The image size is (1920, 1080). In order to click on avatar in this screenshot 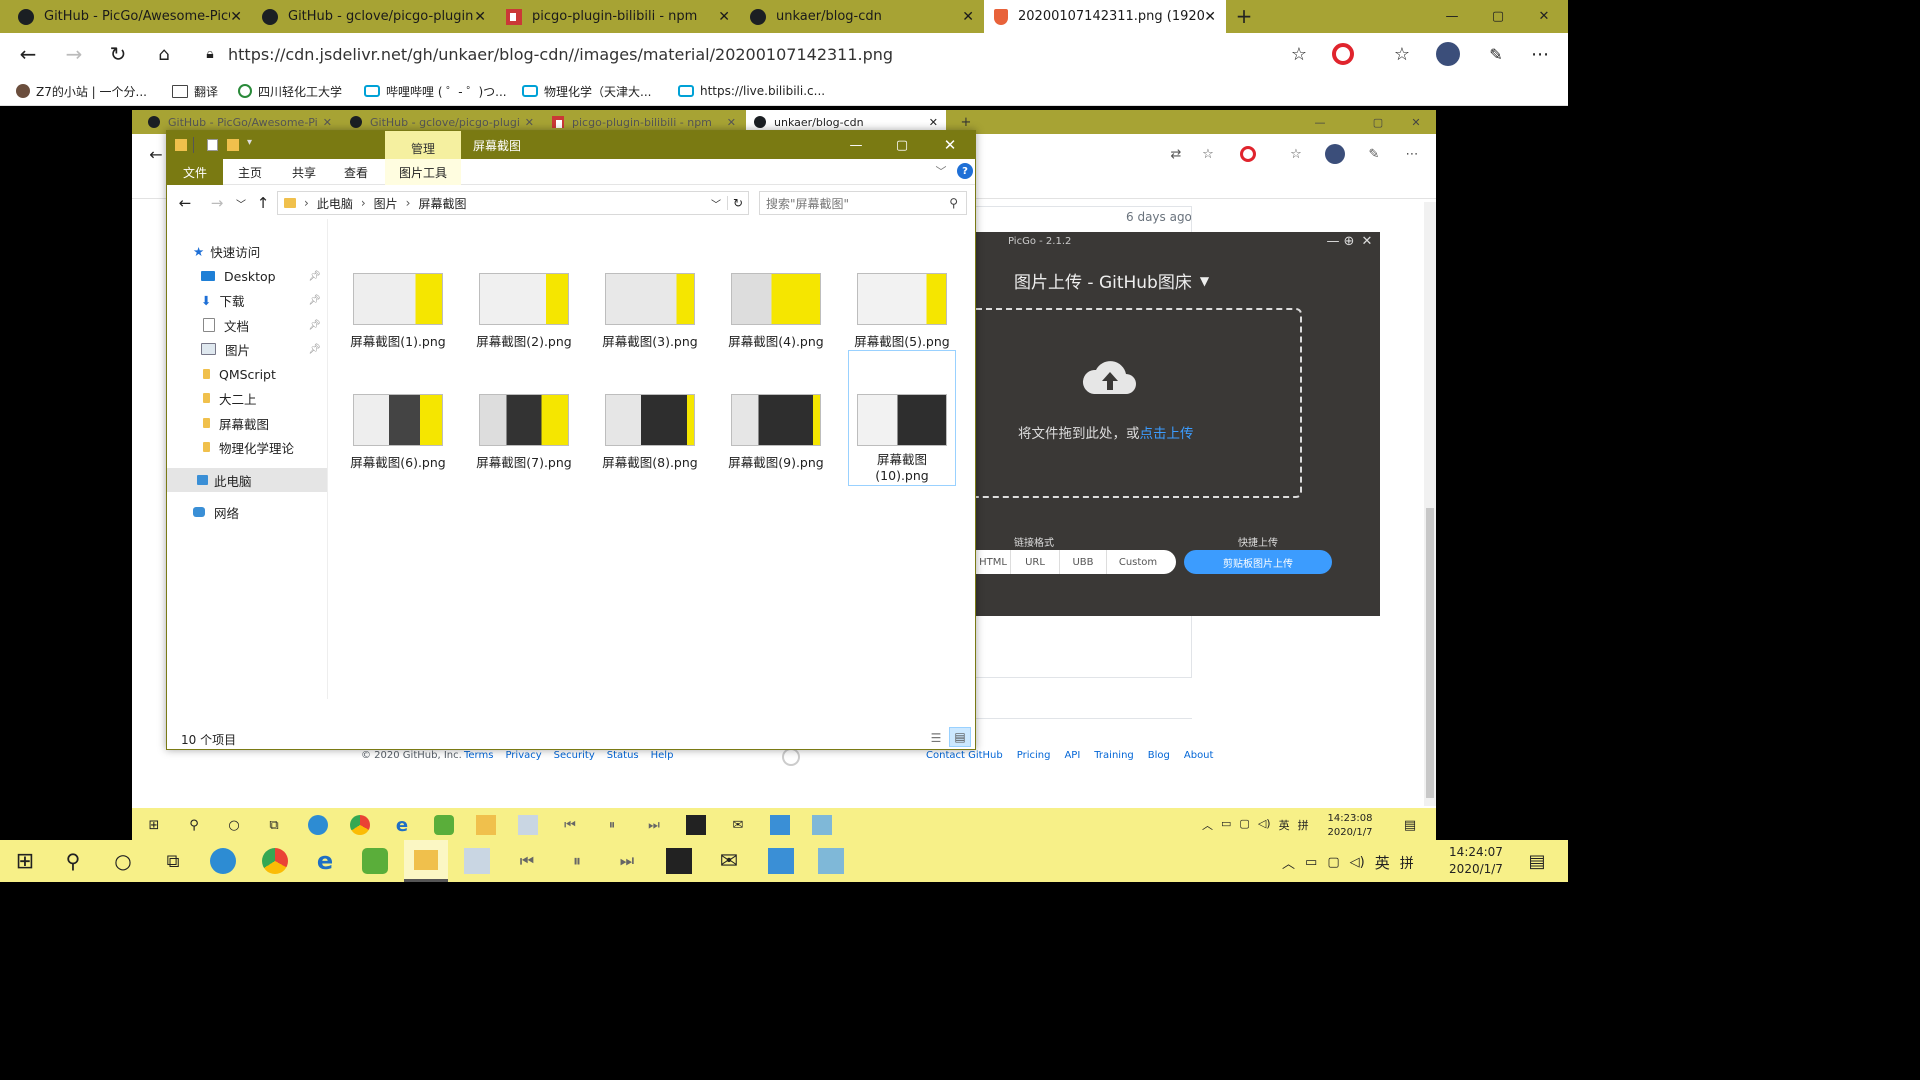, I will do `click(1448, 54)`.